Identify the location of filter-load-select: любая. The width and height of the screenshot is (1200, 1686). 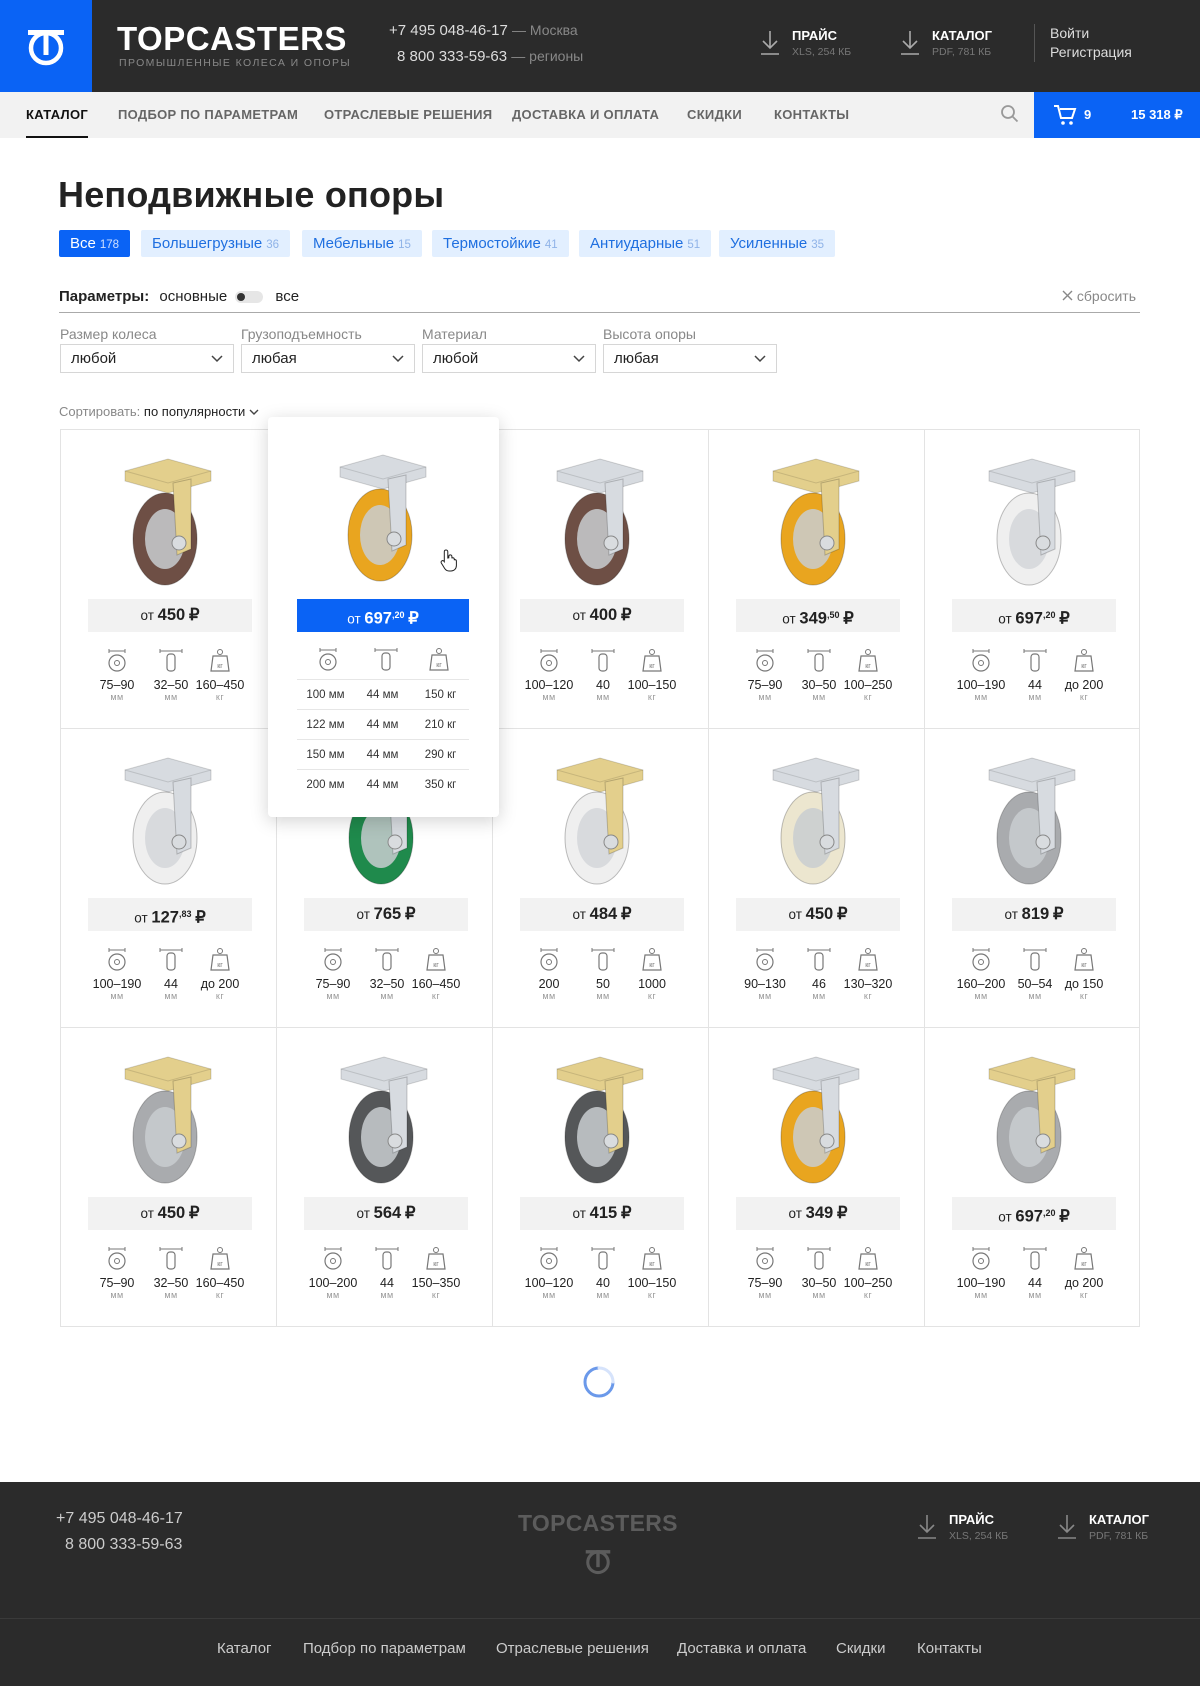
(328, 358).